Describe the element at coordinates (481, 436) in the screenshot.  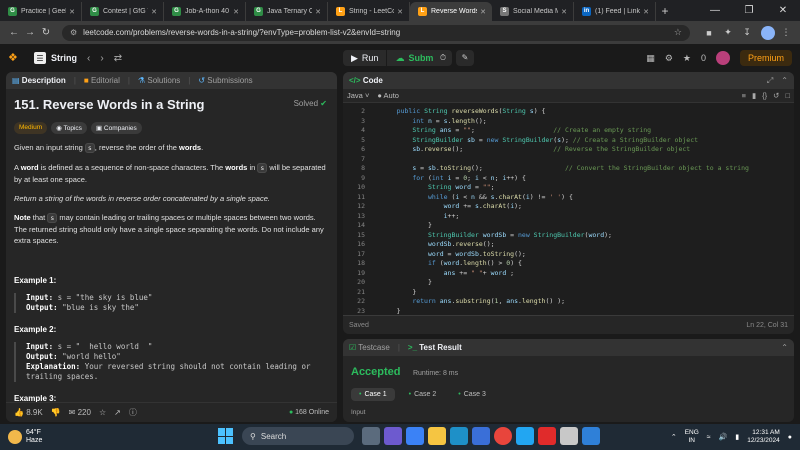
I see `store-icon` at that location.